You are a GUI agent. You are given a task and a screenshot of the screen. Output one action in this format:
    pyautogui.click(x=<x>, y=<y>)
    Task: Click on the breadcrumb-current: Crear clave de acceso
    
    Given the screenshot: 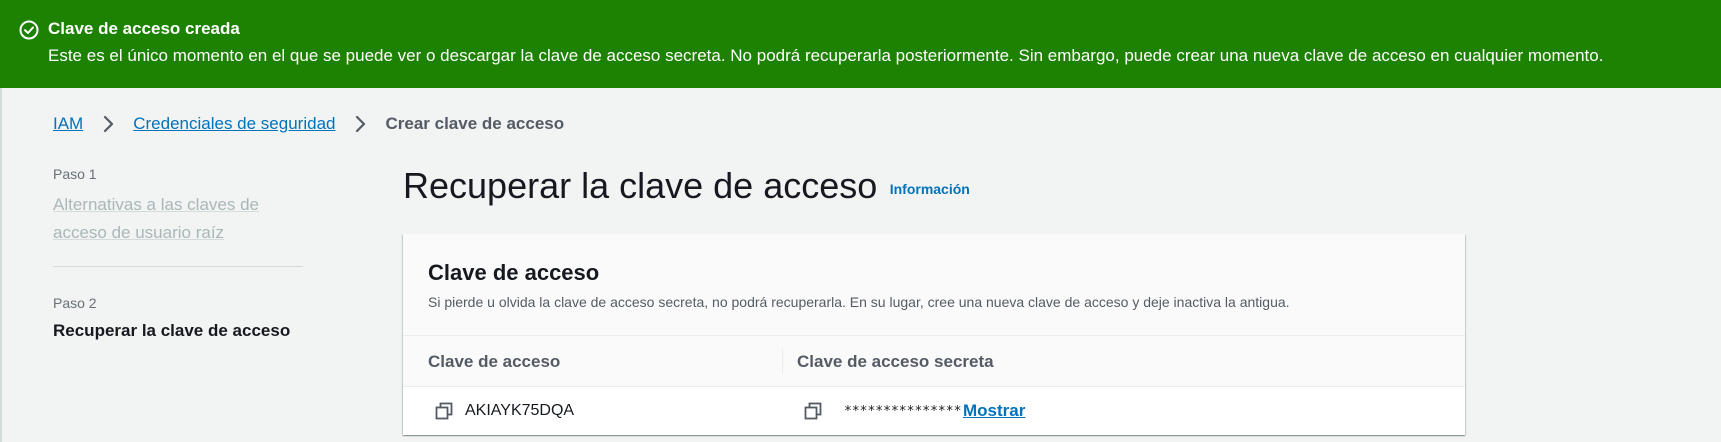 What is the action you would take?
    pyautogui.click(x=475, y=123)
    